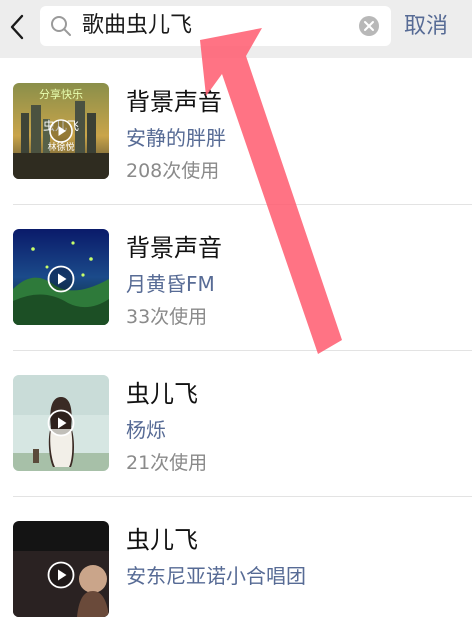  What do you see at coordinates (146, 428) in the screenshot?
I see `artist-name: 杨烁` at bounding box center [146, 428].